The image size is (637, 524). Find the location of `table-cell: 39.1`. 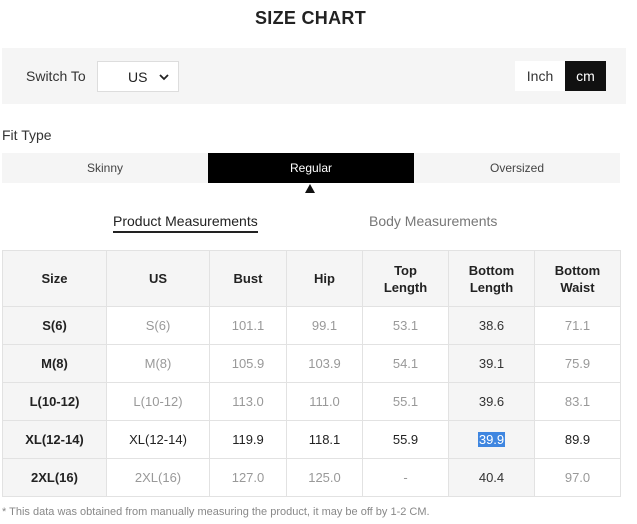

table-cell: 39.1 is located at coordinates (491, 363).